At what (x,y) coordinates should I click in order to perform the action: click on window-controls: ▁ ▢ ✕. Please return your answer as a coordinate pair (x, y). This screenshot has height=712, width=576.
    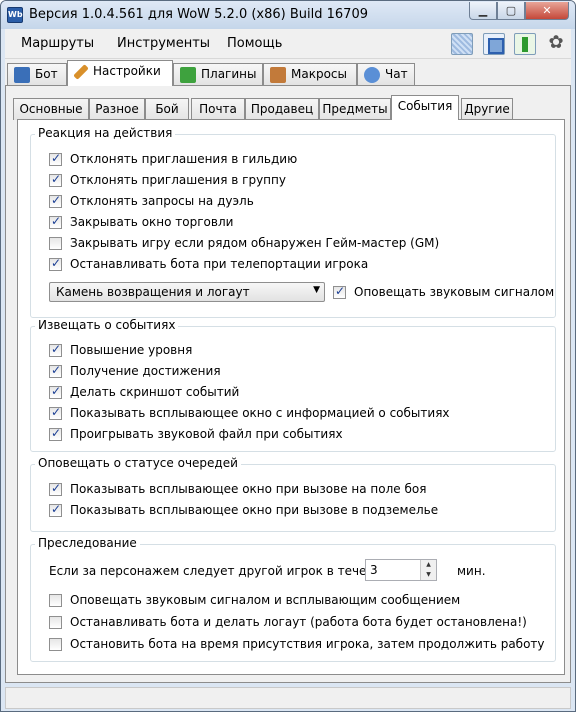
    Looking at the image, I should click on (519, 11).